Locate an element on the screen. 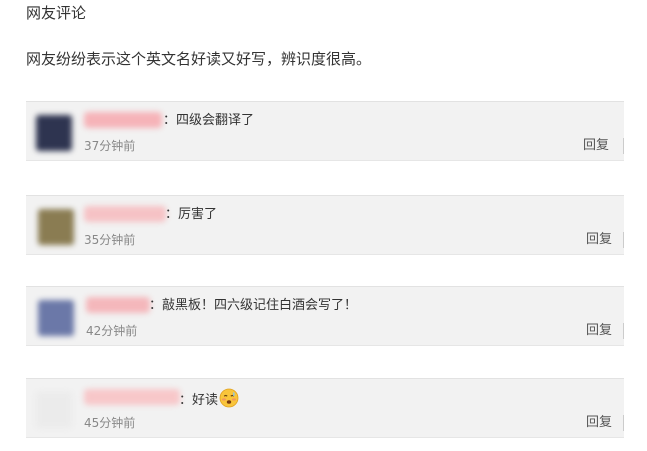 The height and width of the screenshot is (451, 647). comment-card: ：敲黑板！四六级记住白酒会写了！ 42分钟前 回复 is located at coordinates (325, 316).